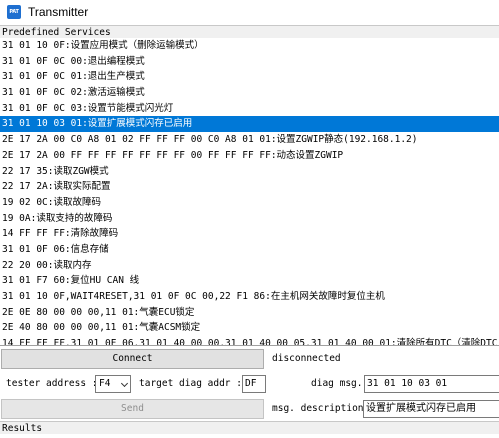  I want to click on list-item: 19 02 0C:读取故障码, so click(249, 203).